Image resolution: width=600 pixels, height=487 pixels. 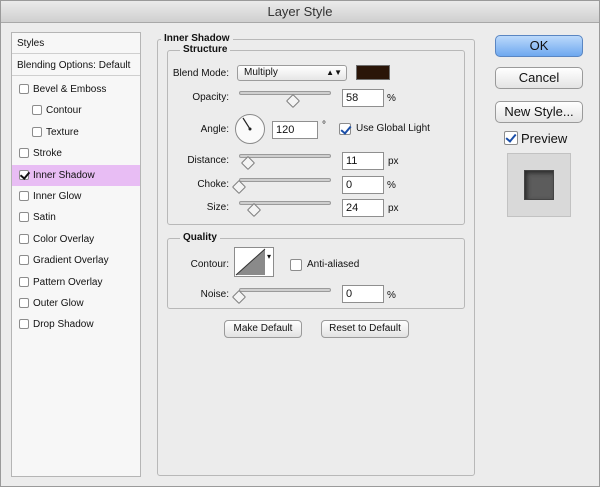 What do you see at coordinates (63, 324) in the screenshot?
I see `style-item-label: Drop Shadow` at bounding box center [63, 324].